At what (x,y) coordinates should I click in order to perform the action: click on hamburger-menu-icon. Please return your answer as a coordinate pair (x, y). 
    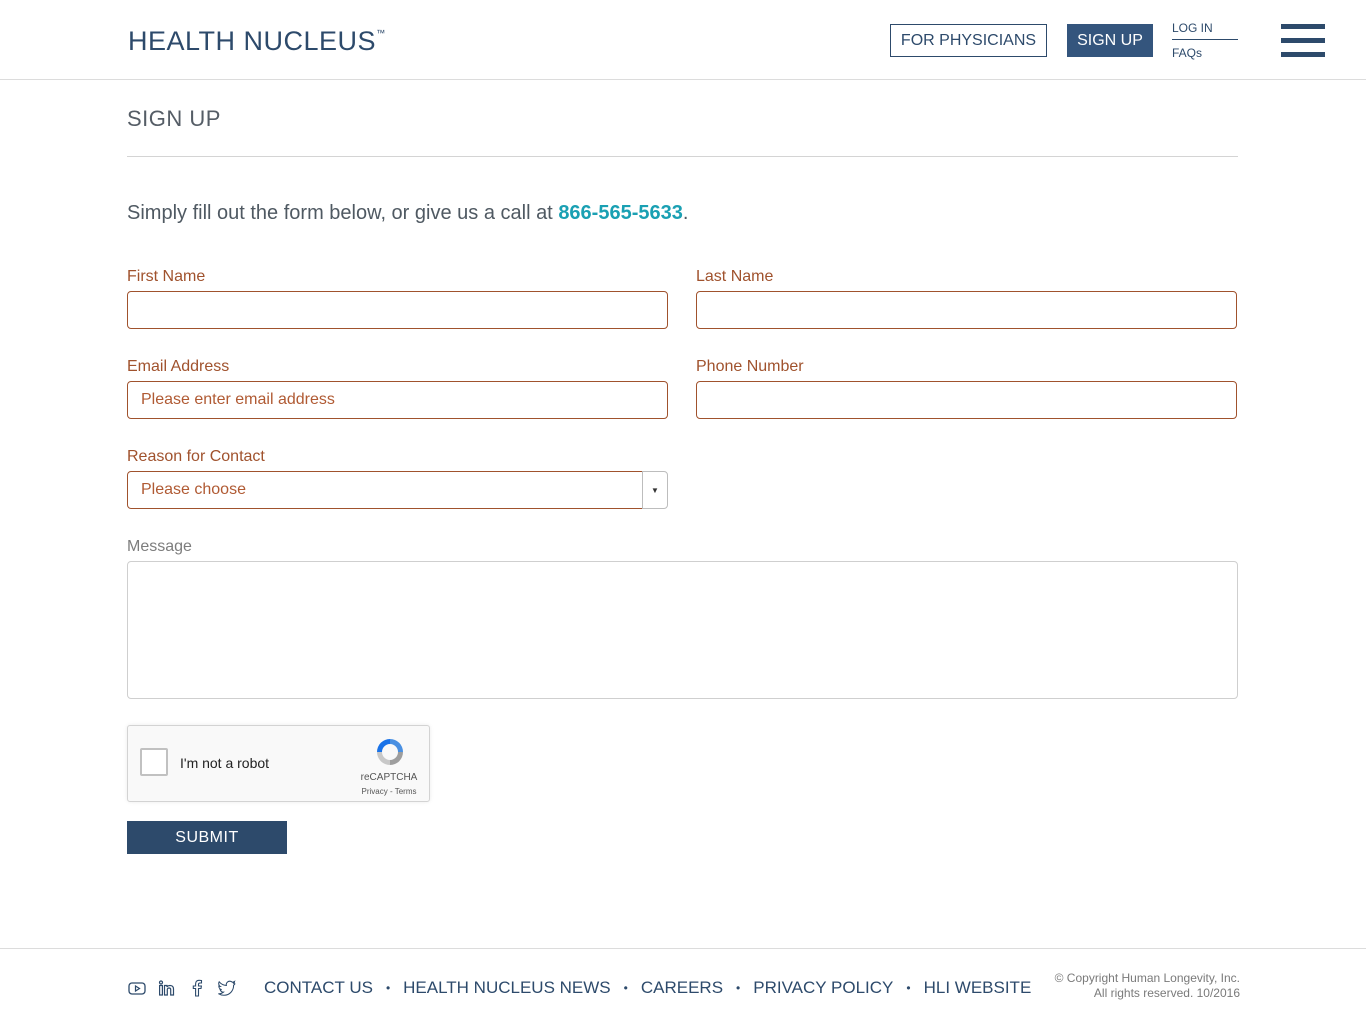
    Looking at the image, I should click on (1303, 40).